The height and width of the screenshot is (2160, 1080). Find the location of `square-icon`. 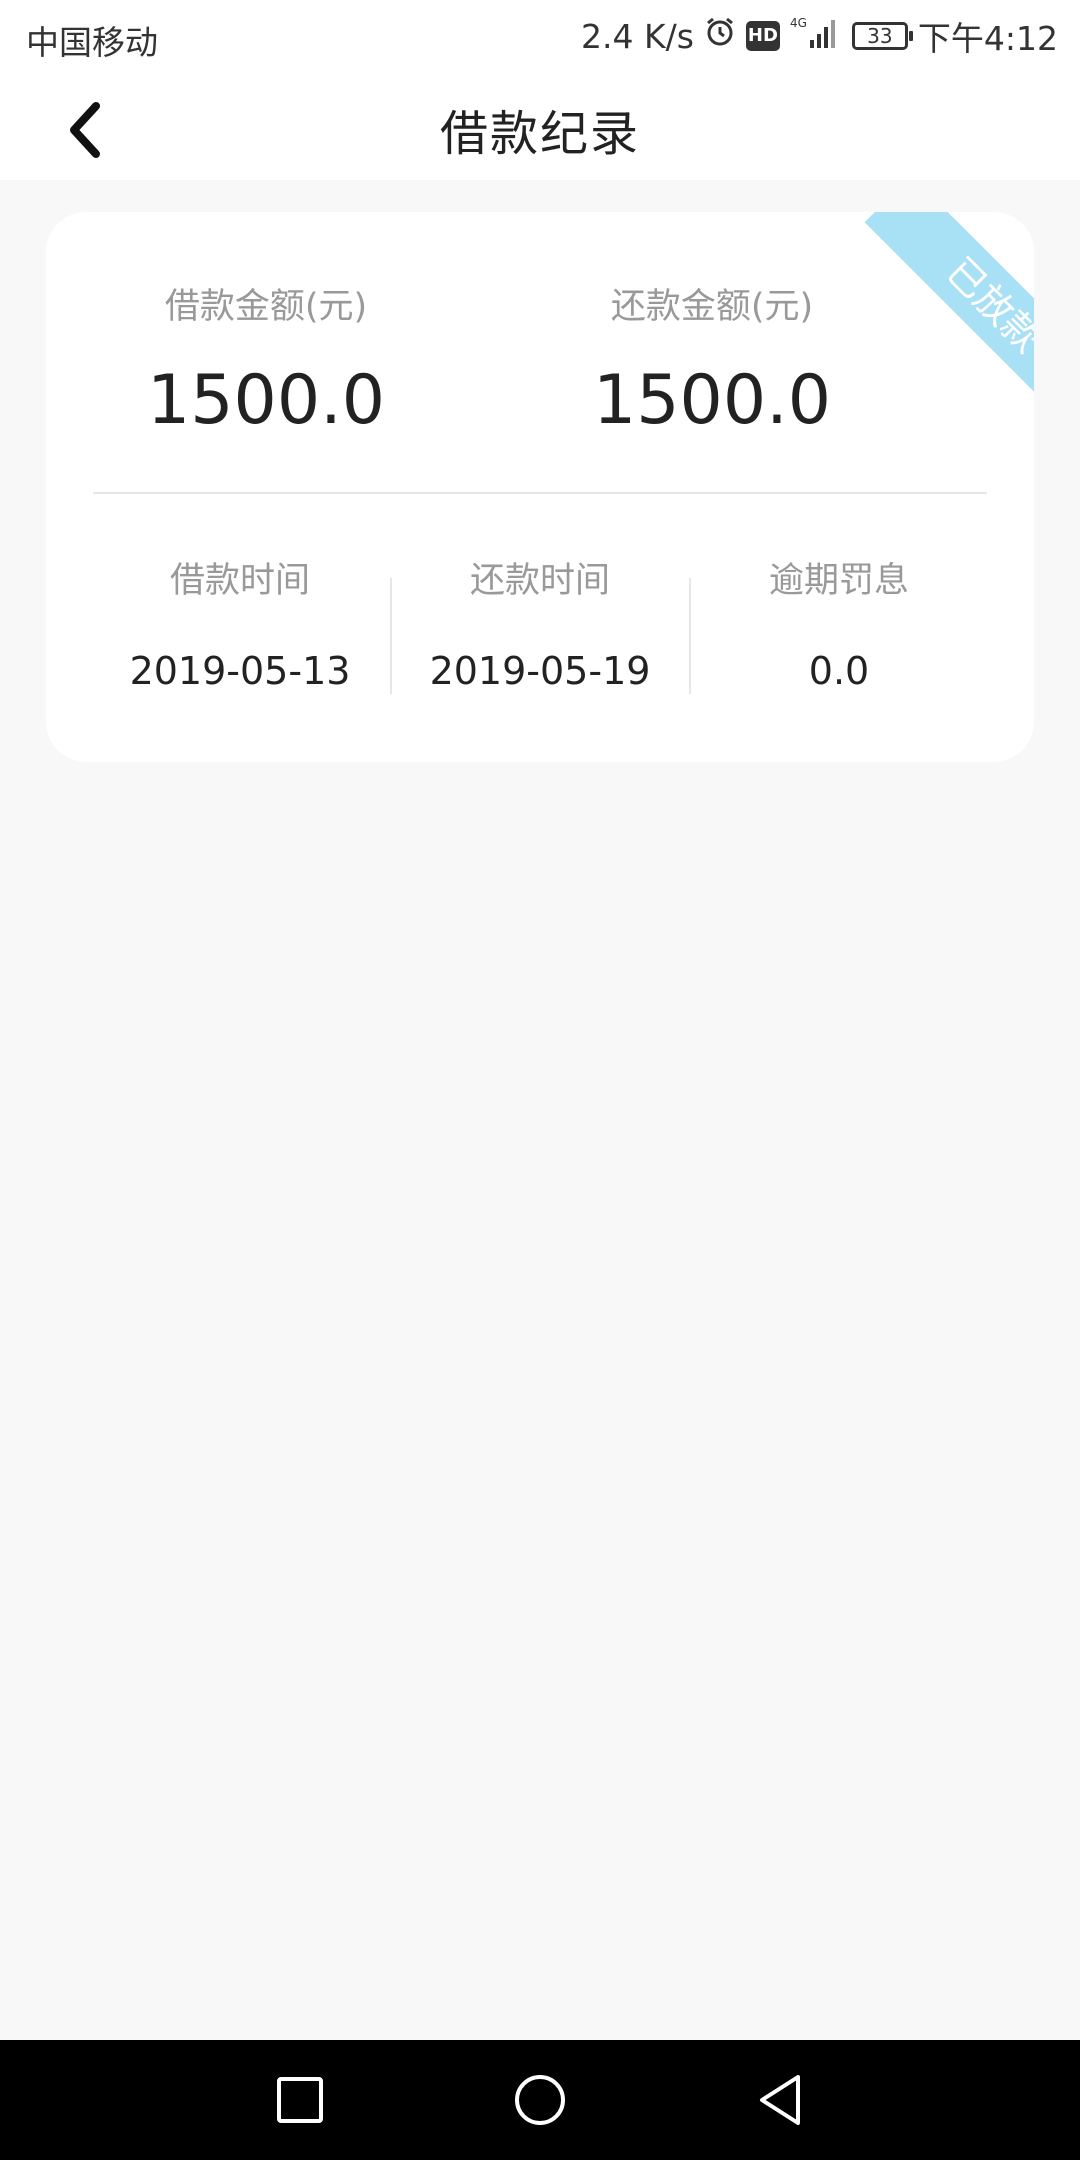

square-icon is located at coordinates (300, 2100).